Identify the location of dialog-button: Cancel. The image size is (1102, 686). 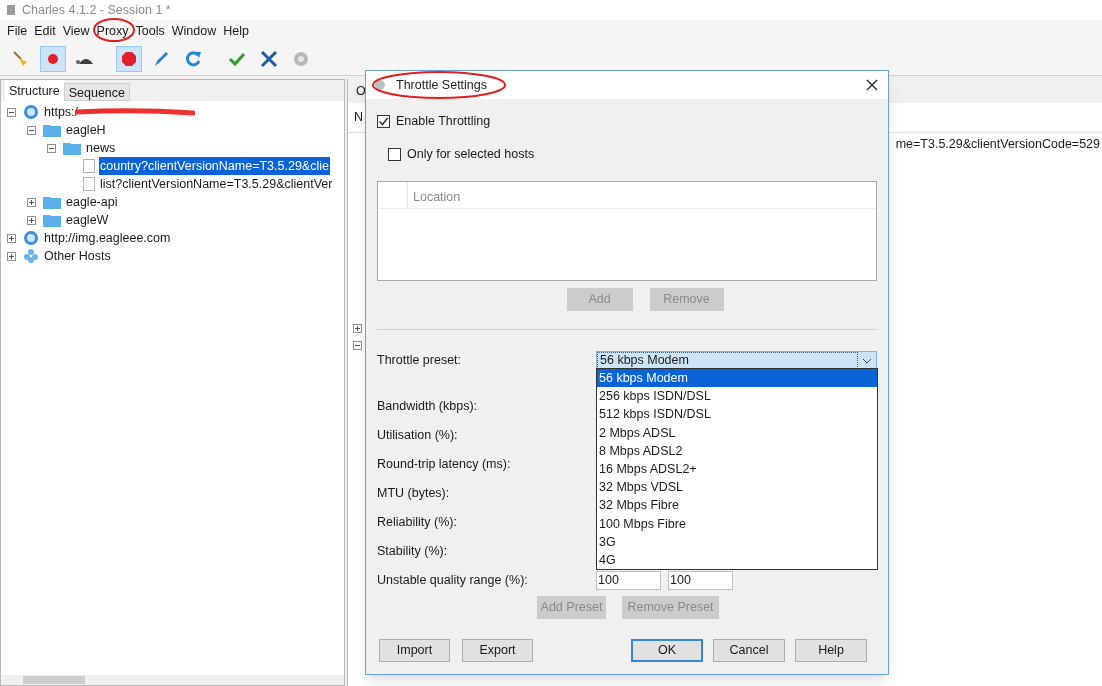
(749, 650).